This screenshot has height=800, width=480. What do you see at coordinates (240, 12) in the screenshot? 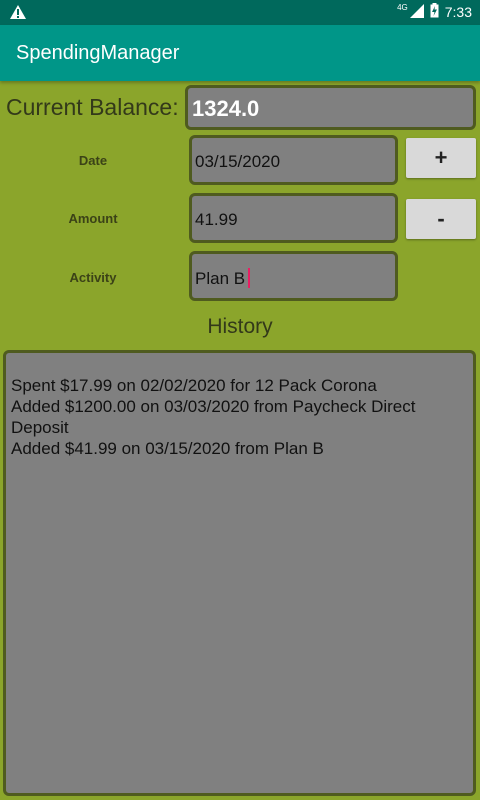
I see `status-bar: 4G 7:33` at bounding box center [240, 12].